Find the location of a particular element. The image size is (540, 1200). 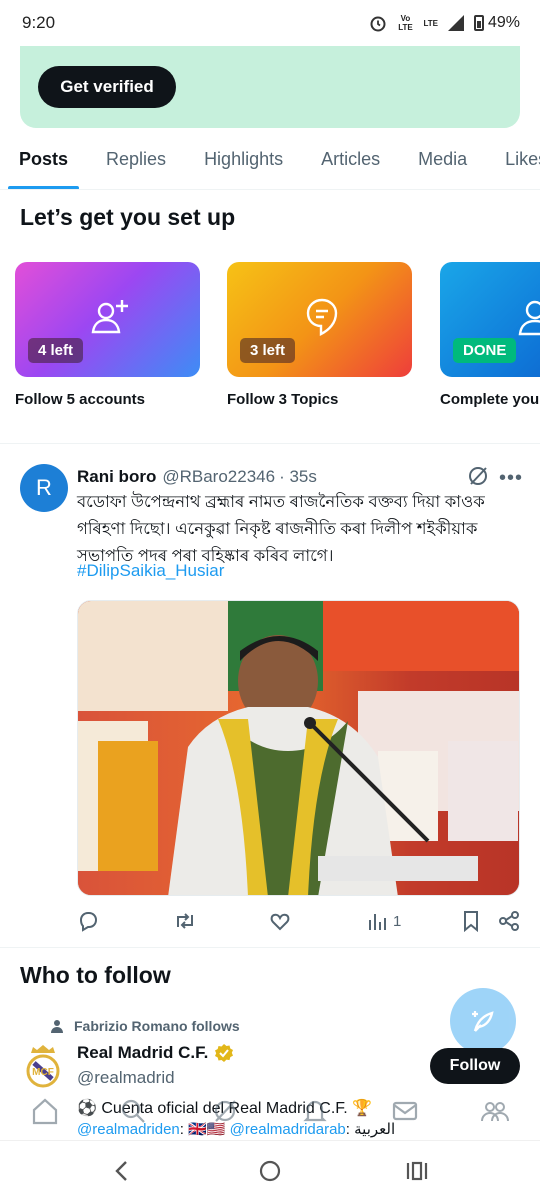

tab-posts: Posts is located at coordinates (43, 161).